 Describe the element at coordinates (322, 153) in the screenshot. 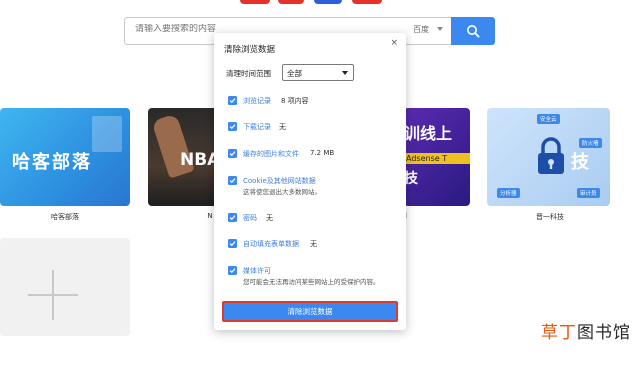

I see `option-value: 7.2 MB` at that location.